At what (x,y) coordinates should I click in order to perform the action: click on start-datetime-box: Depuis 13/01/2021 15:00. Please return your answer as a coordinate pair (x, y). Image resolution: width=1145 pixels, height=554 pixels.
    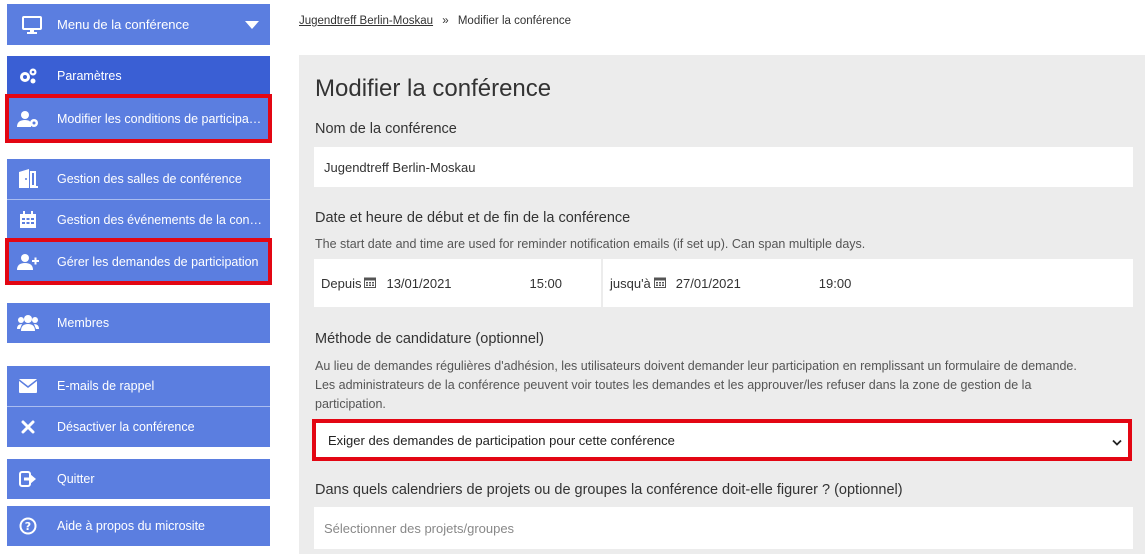
    Looking at the image, I should click on (457, 283).